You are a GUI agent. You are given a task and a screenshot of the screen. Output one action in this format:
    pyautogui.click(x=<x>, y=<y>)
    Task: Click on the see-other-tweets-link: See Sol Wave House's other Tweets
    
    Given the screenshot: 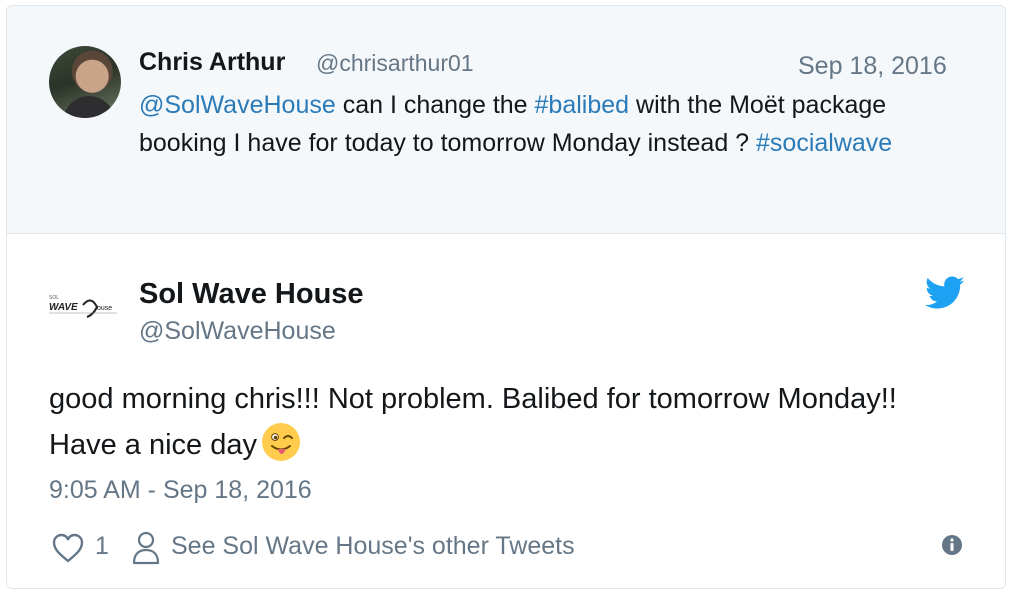 What is the action you would take?
    pyautogui.click(x=373, y=546)
    